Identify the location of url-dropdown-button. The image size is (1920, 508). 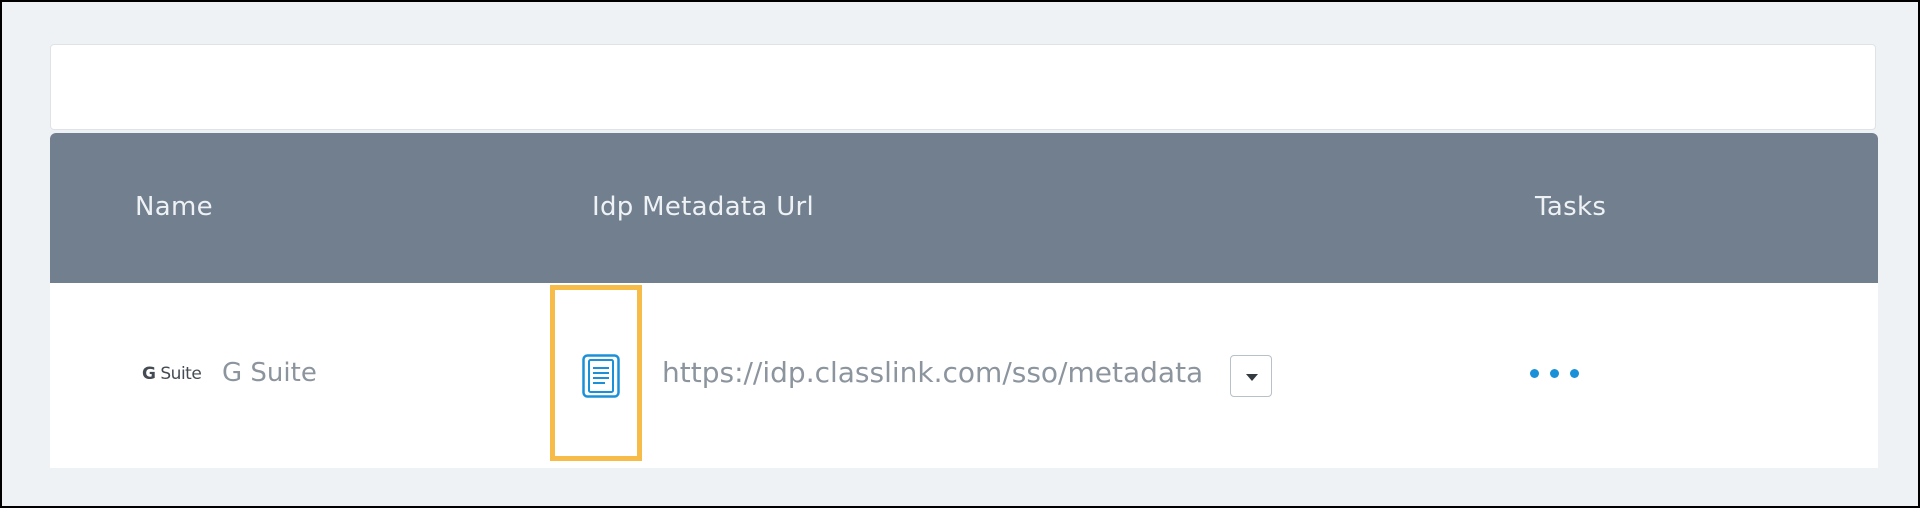
(1251, 376).